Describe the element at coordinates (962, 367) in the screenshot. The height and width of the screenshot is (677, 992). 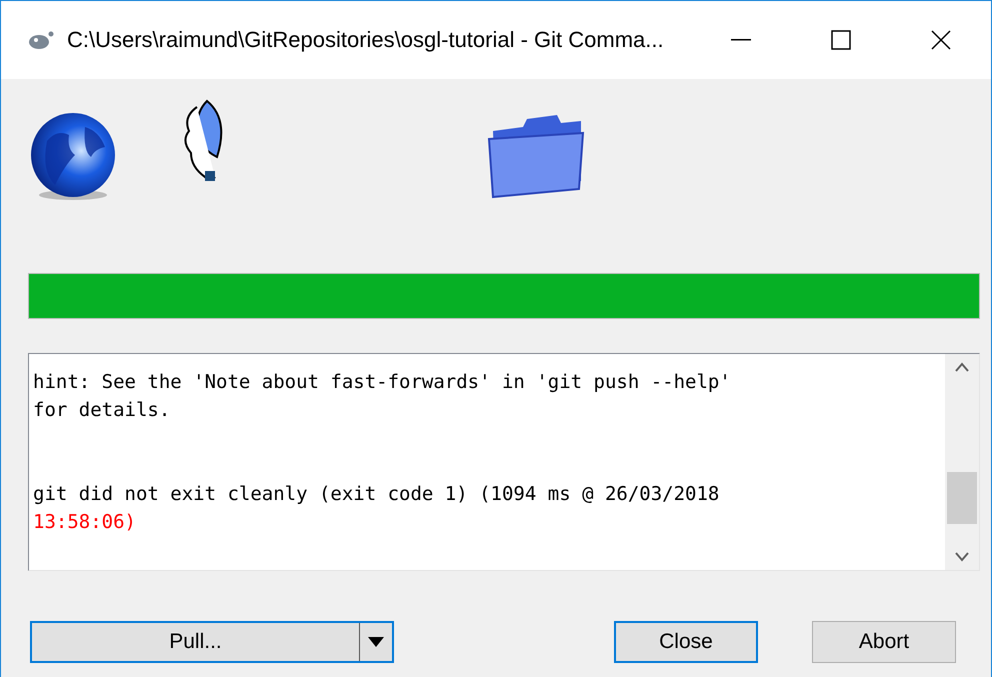
I see `scroll-up-icon` at that location.